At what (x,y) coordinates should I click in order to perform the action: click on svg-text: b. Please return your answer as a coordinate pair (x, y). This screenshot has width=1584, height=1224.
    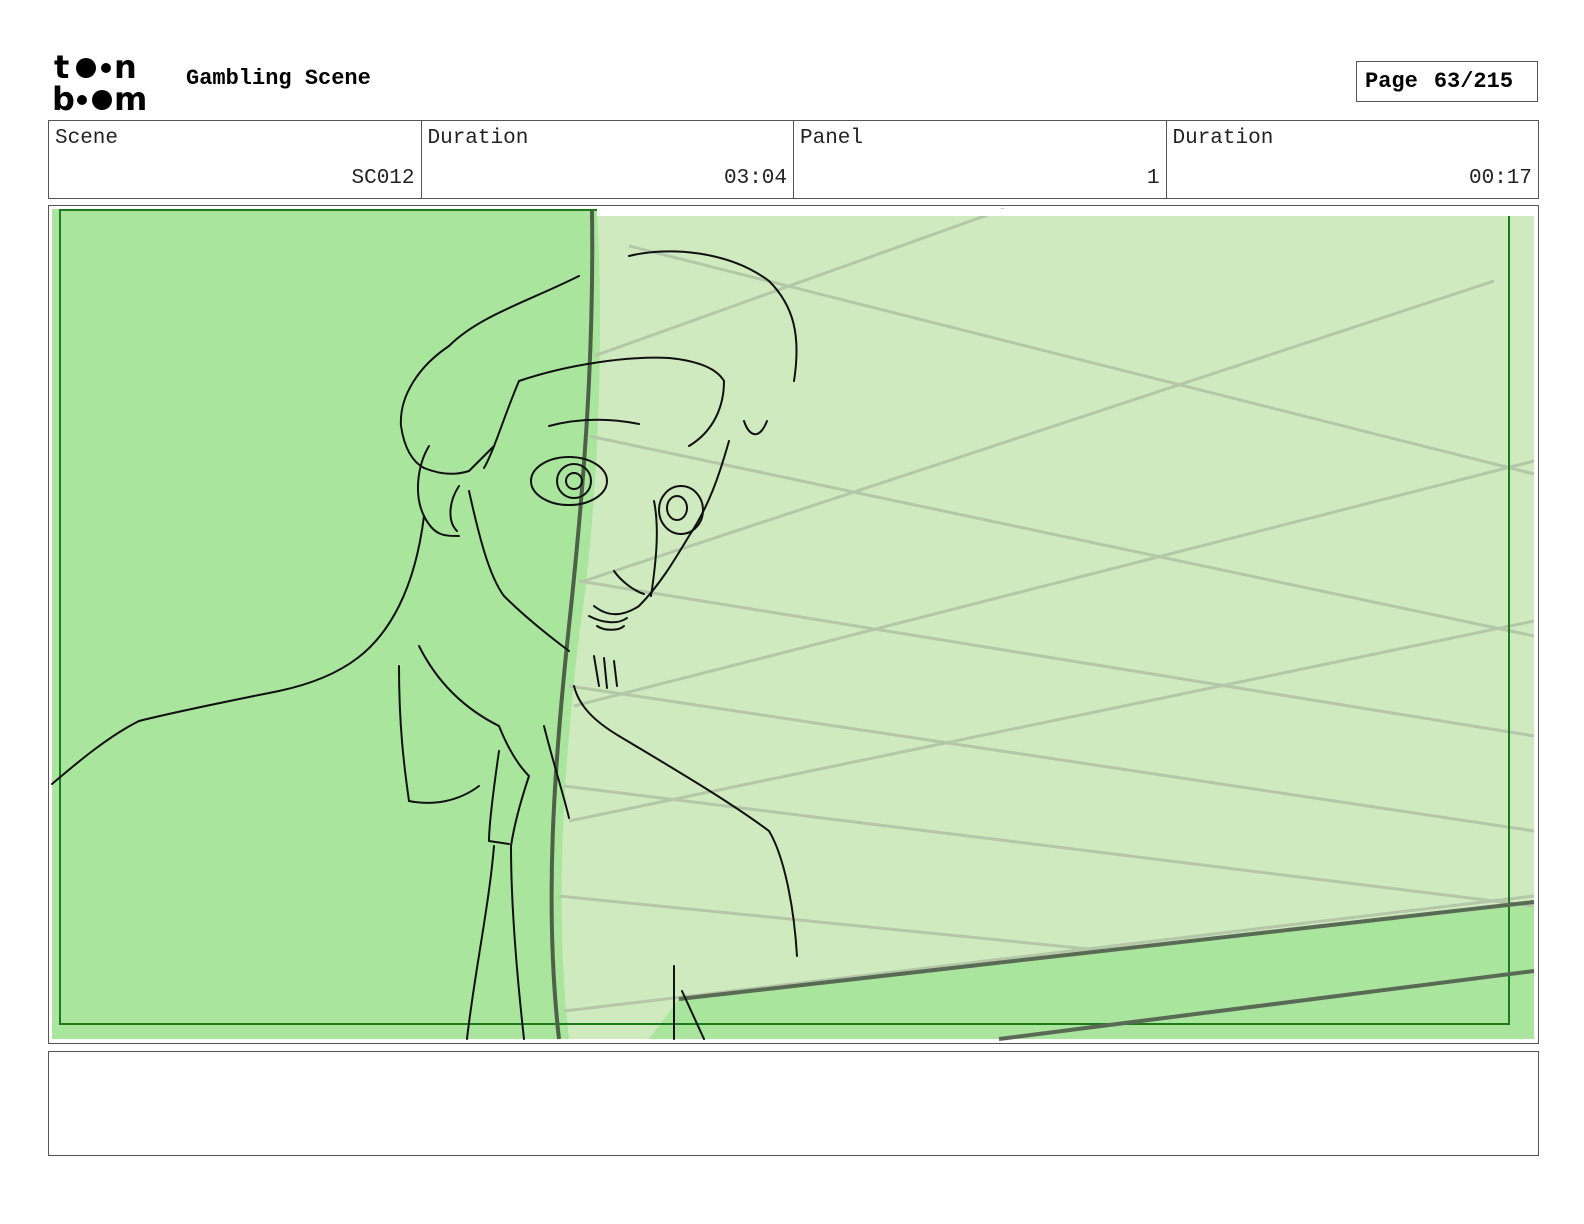
    Looking at the image, I should click on (63, 97).